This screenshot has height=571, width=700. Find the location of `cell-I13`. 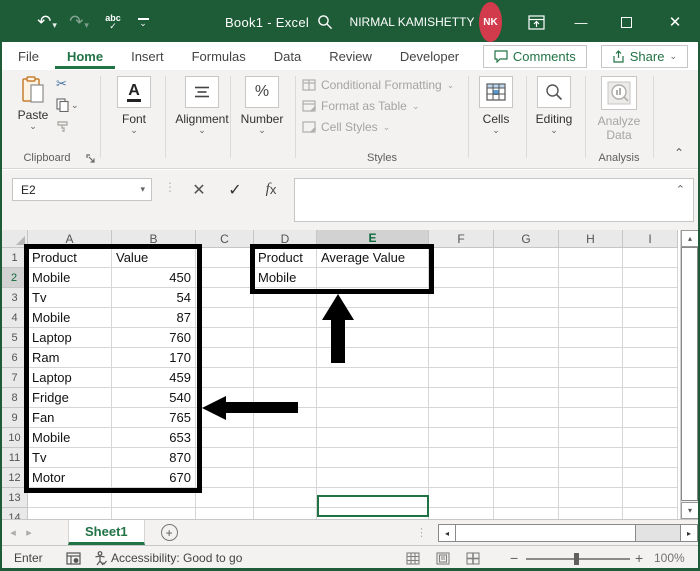

cell-I13 is located at coordinates (650, 498).